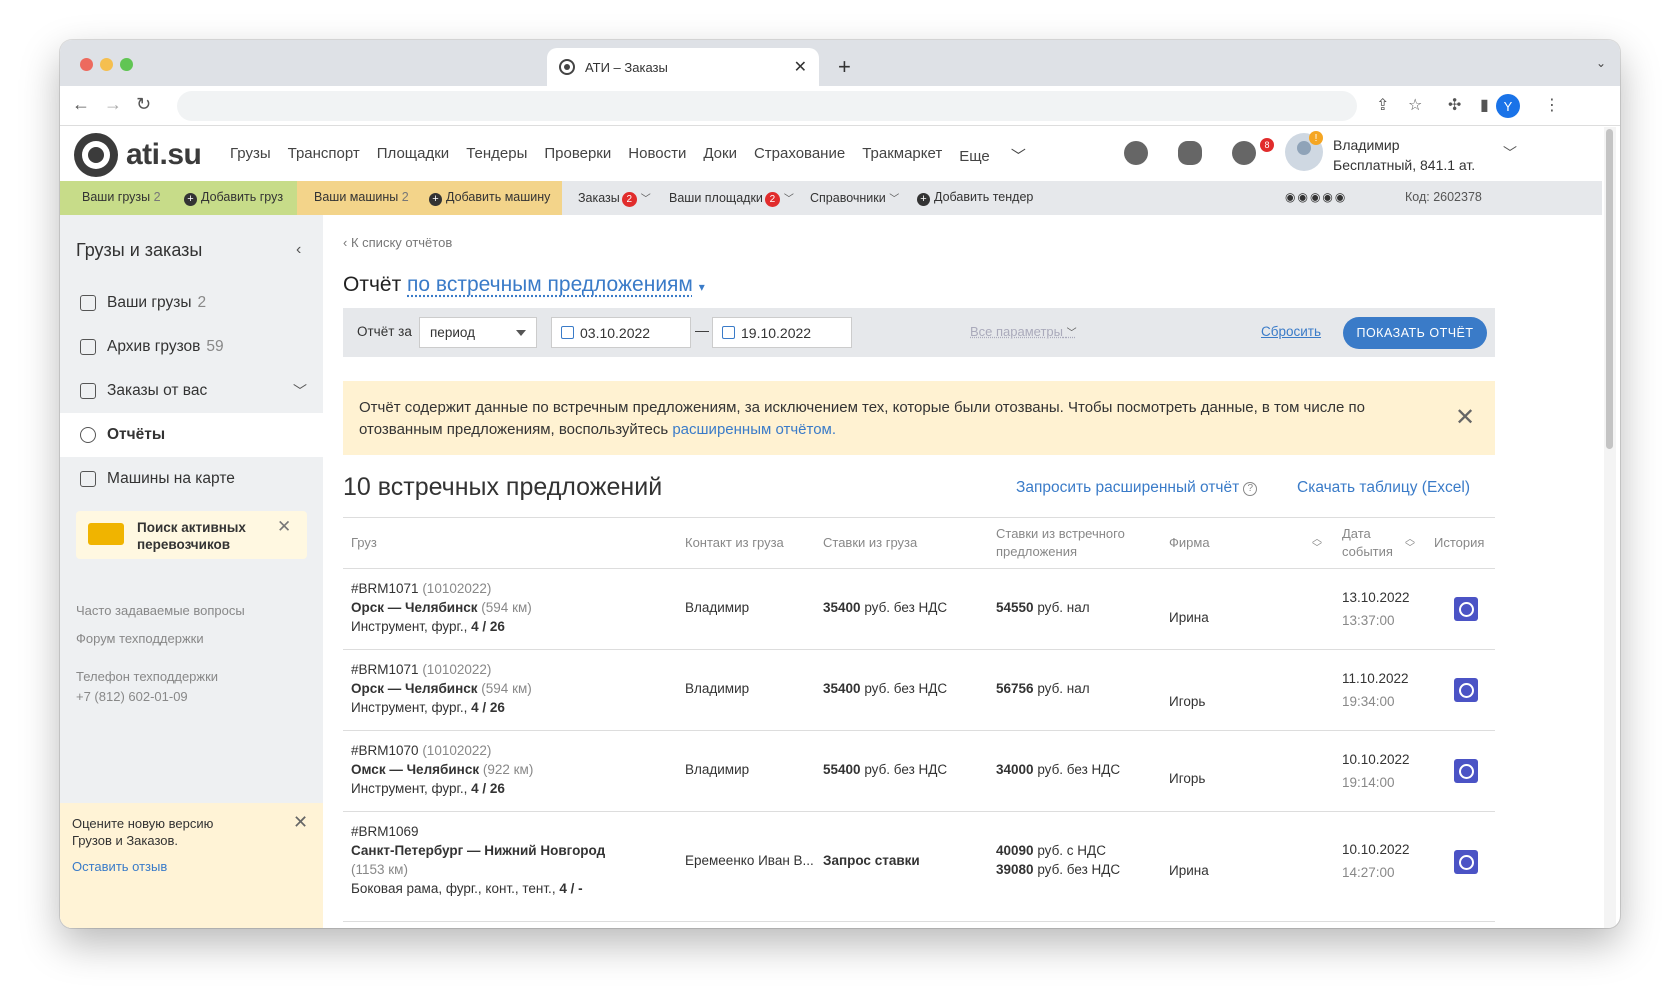 The height and width of the screenshot is (1007, 1680). What do you see at coordinates (300, 822) in the screenshot?
I see `close-feedback-icon: ✕` at bounding box center [300, 822].